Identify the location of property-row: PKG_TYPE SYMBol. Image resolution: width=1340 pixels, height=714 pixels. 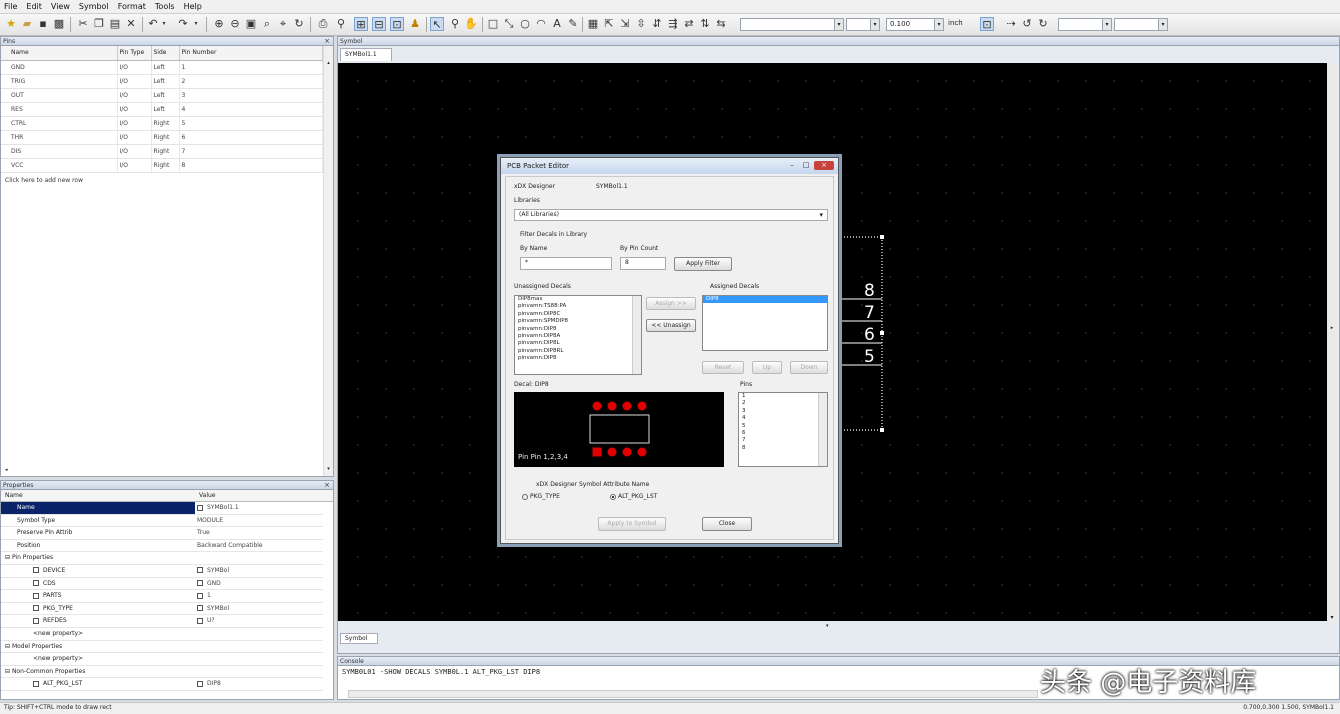
(162, 609).